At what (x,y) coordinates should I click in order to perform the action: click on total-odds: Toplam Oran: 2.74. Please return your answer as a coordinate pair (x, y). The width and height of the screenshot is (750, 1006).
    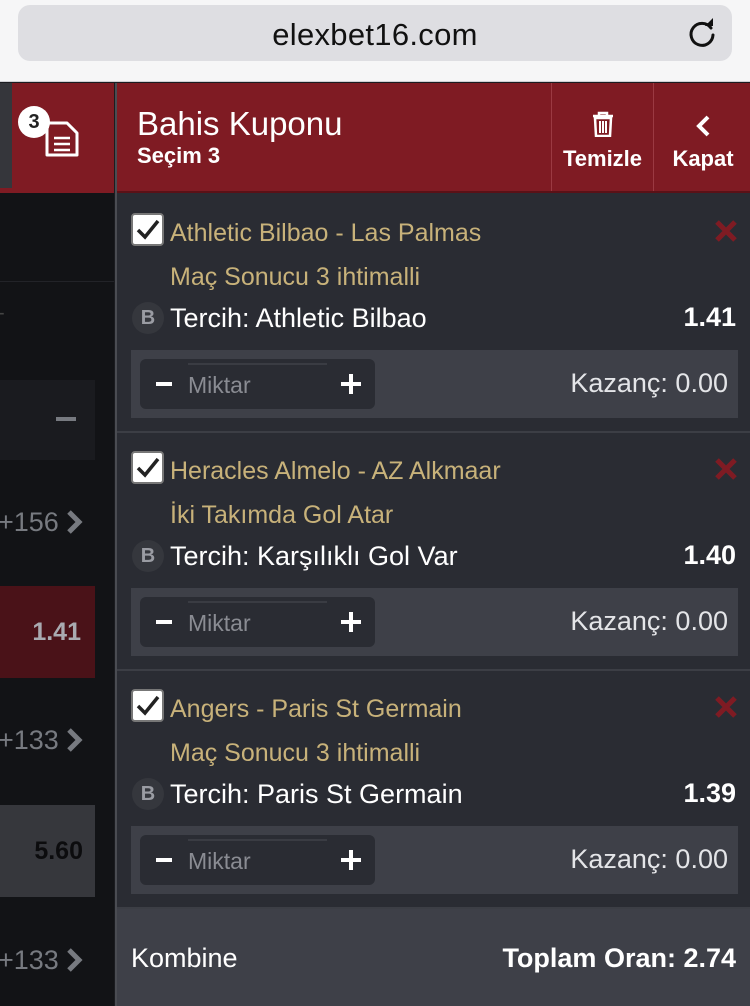
    Looking at the image, I should click on (619, 958).